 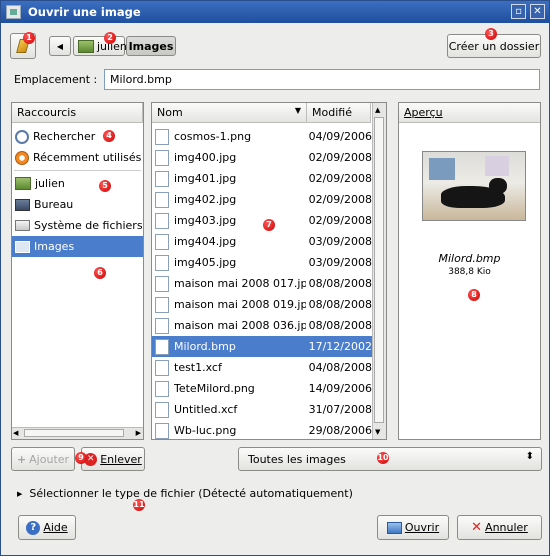 I want to click on file-row: img400.jpg 02/09/2008, so click(x=262, y=157).